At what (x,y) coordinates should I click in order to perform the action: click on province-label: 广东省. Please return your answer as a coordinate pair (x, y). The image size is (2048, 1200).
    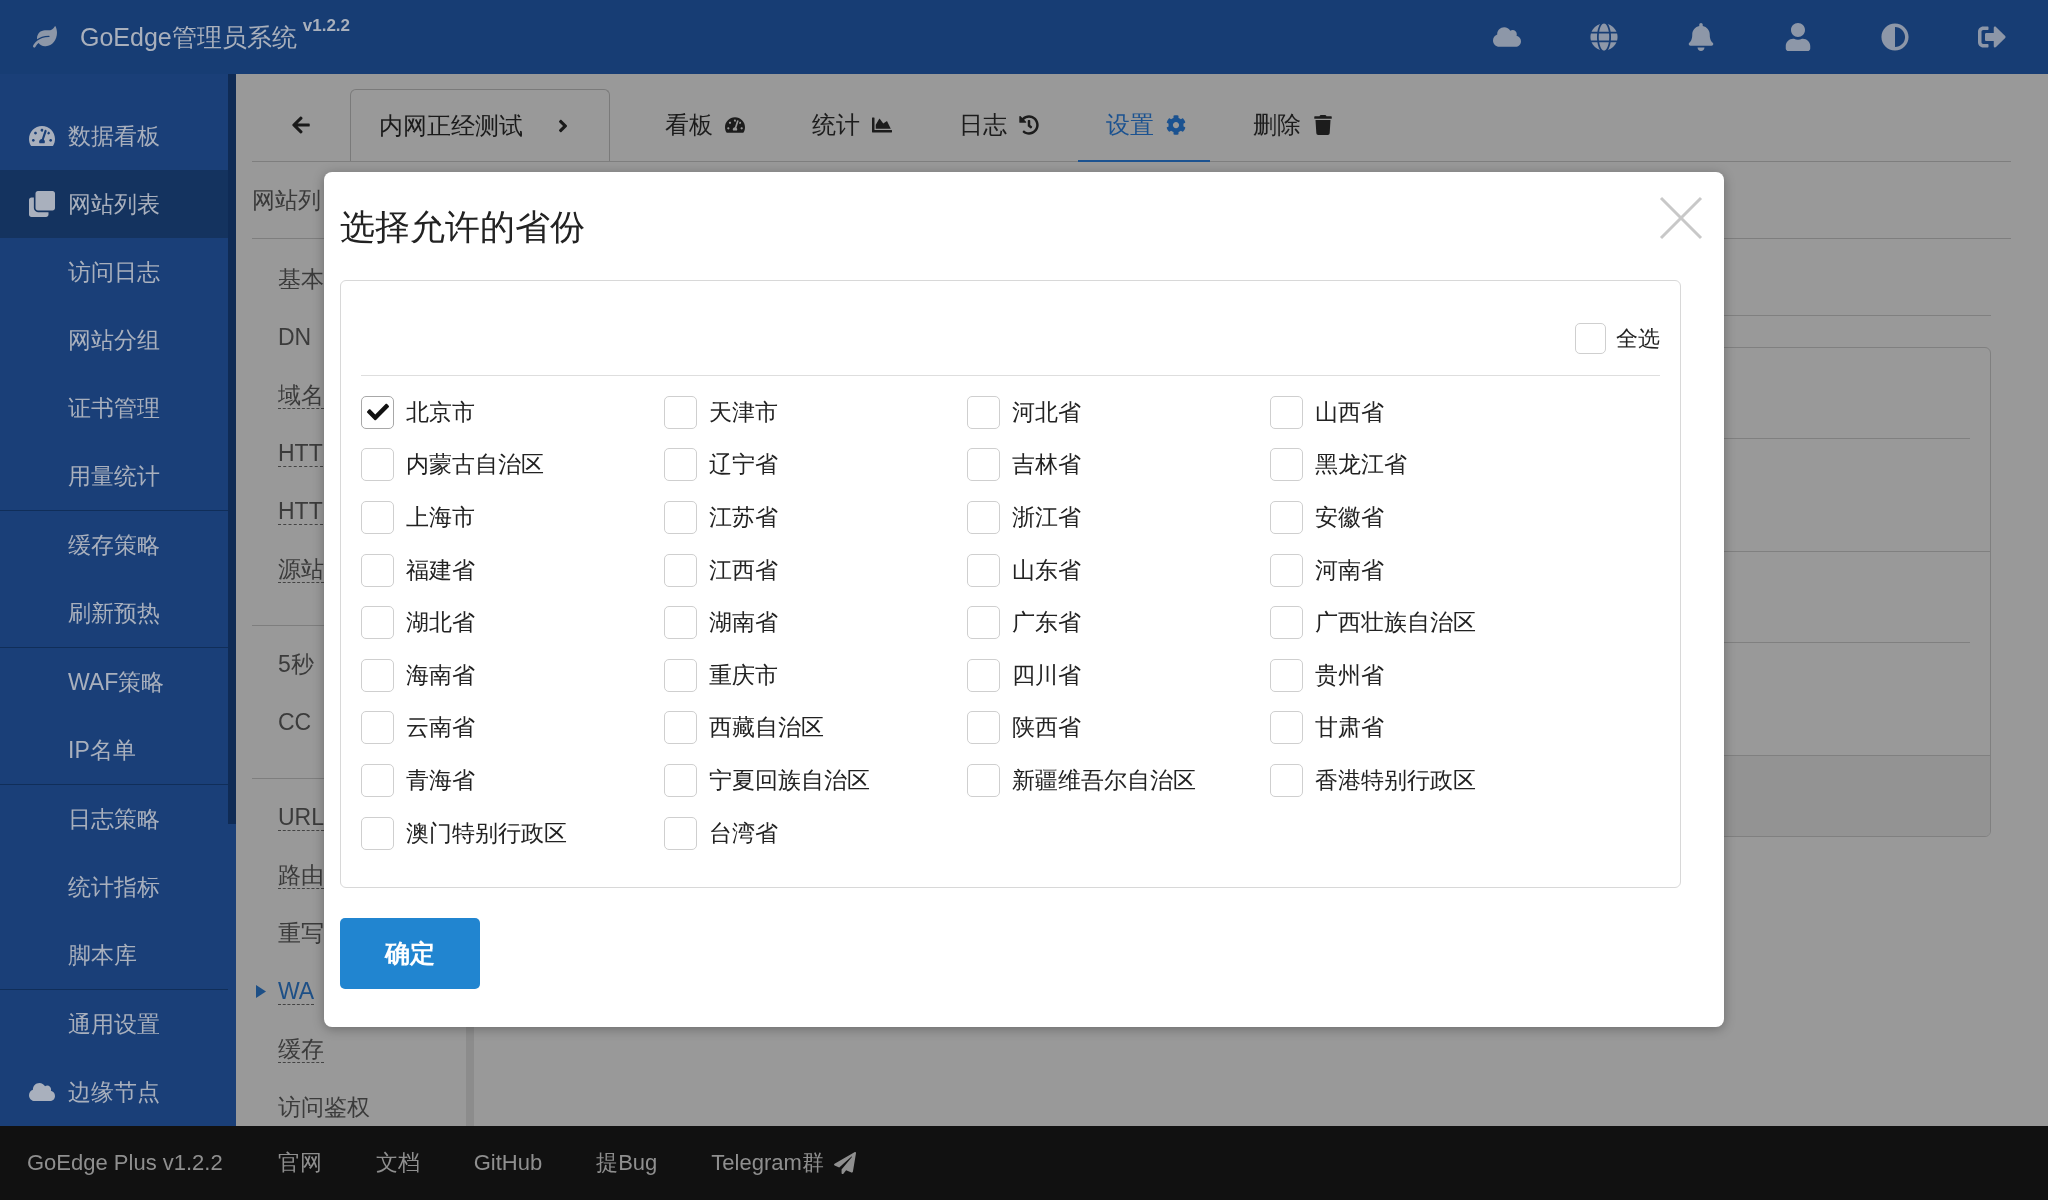
    Looking at the image, I should click on (1046, 623).